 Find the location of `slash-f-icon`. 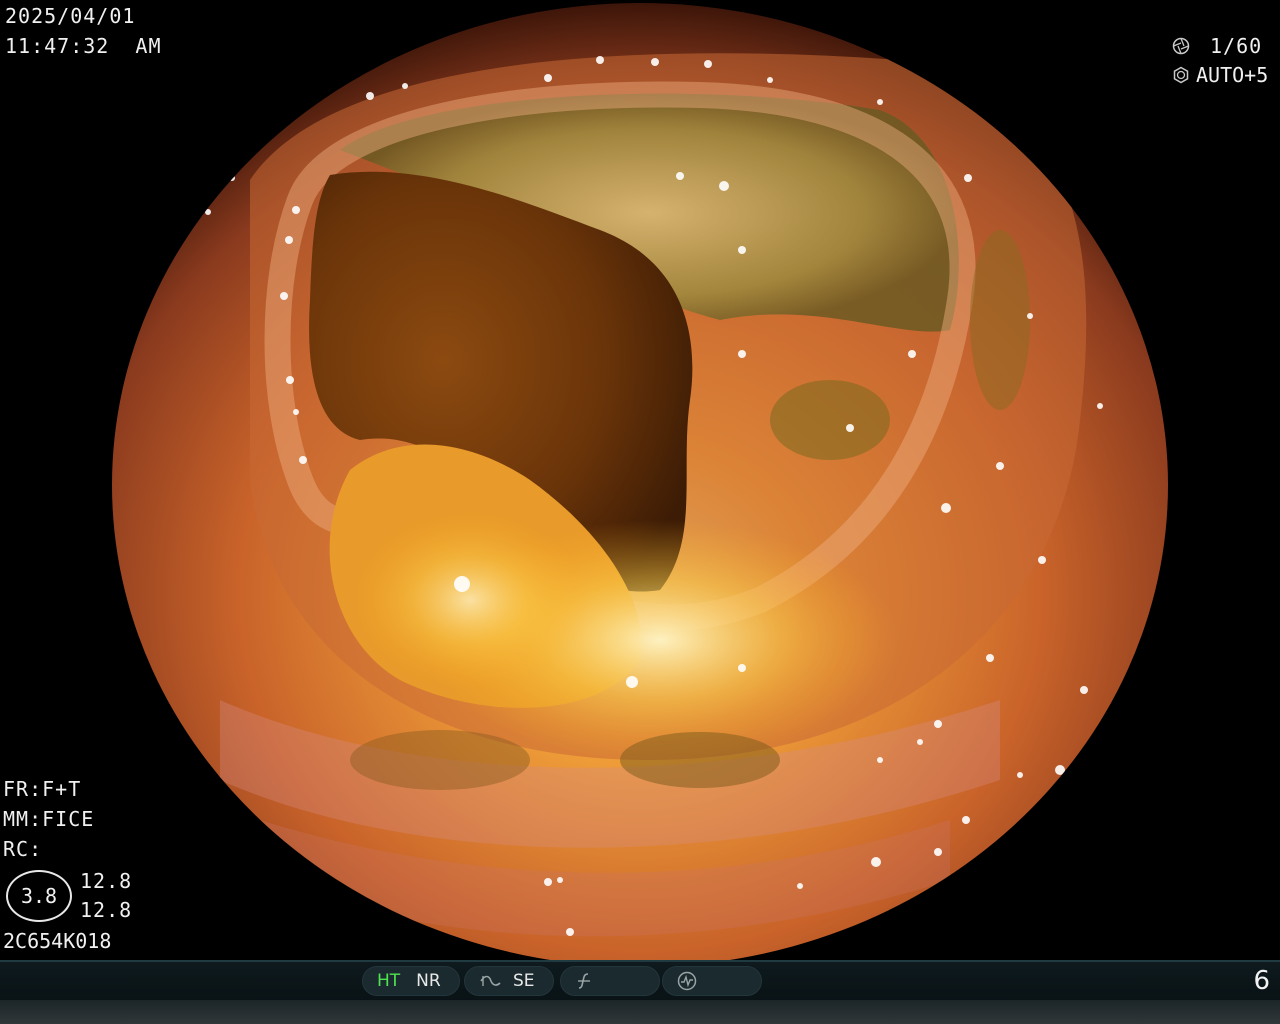

slash-f-icon is located at coordinates (584, 981).